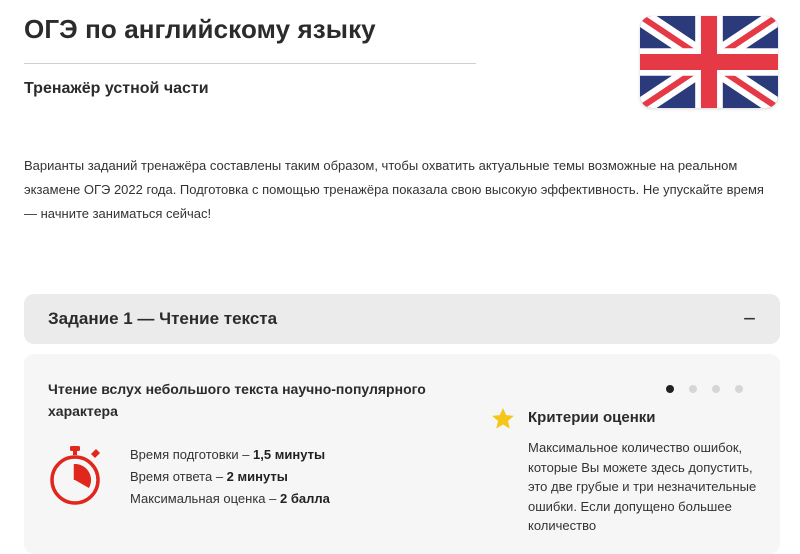  What do you see at coordinates (209, 476) in the screenshot?
I see `stat-answer-time: Время ответа – 2 минуты` at bounding box center [209, 476].